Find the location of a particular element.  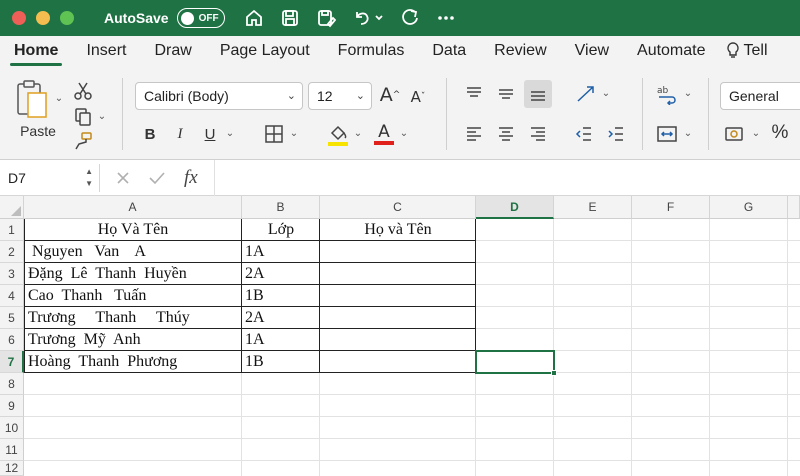

tab-insert: Insert is located at coordinates (106, 55).